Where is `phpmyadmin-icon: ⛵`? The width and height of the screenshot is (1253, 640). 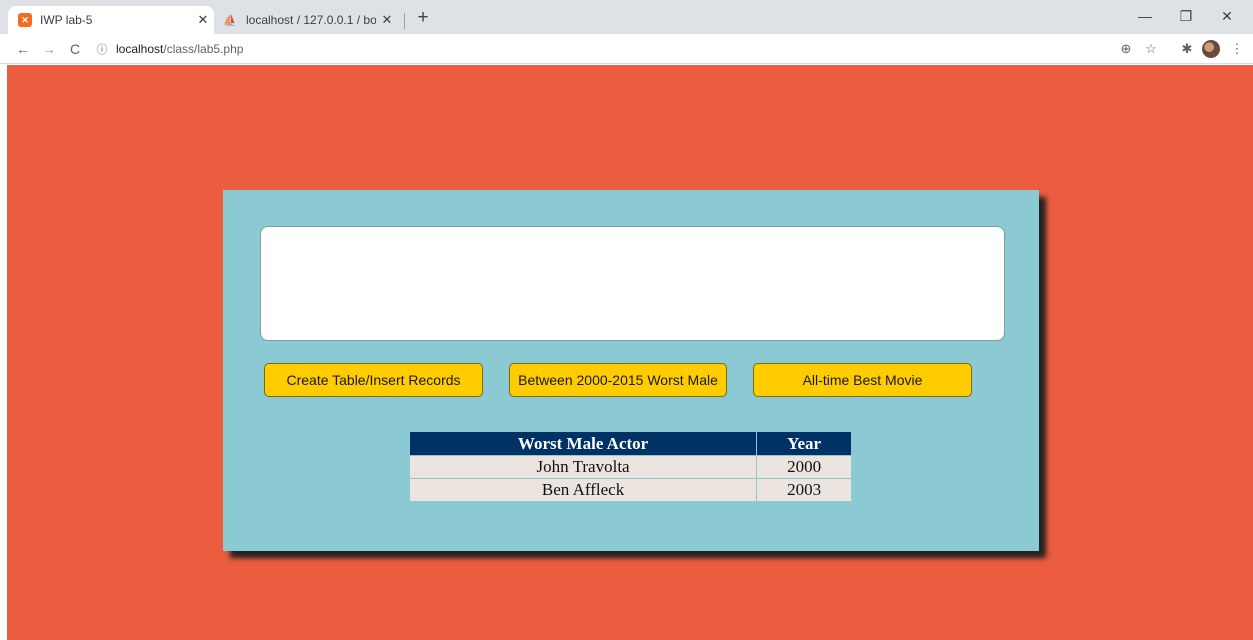
phpmyadmin-icon: ⛵ is located at coordinates (230, 20).